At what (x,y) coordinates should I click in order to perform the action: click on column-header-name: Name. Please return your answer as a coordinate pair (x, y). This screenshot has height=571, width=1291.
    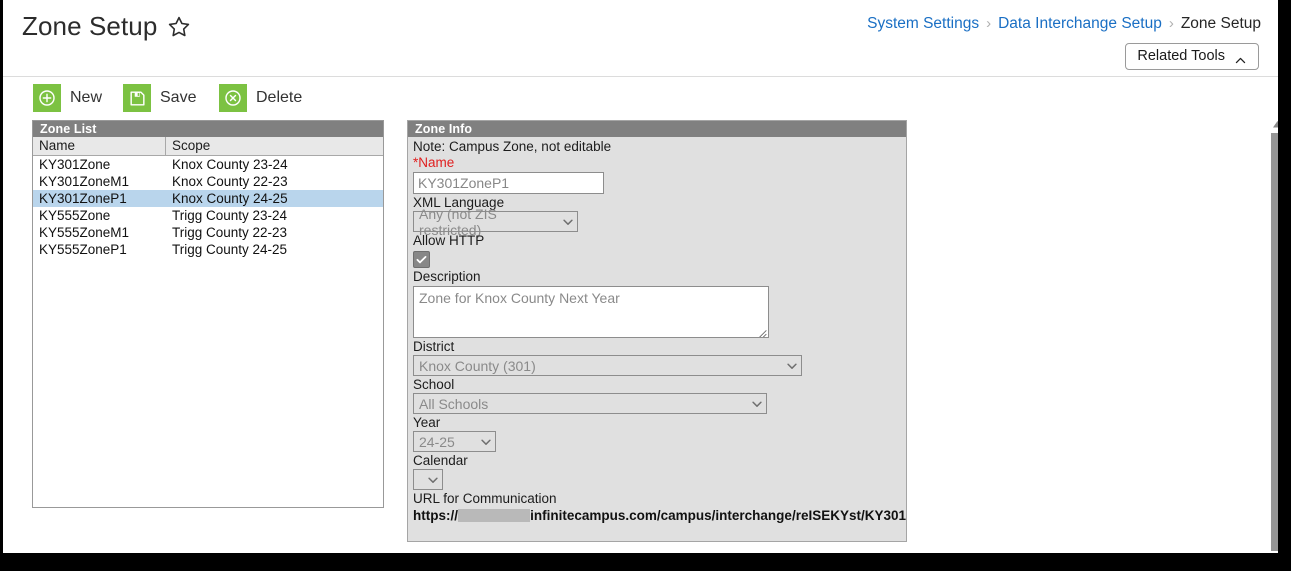
    Looking at the image, I should click on (99, 146).